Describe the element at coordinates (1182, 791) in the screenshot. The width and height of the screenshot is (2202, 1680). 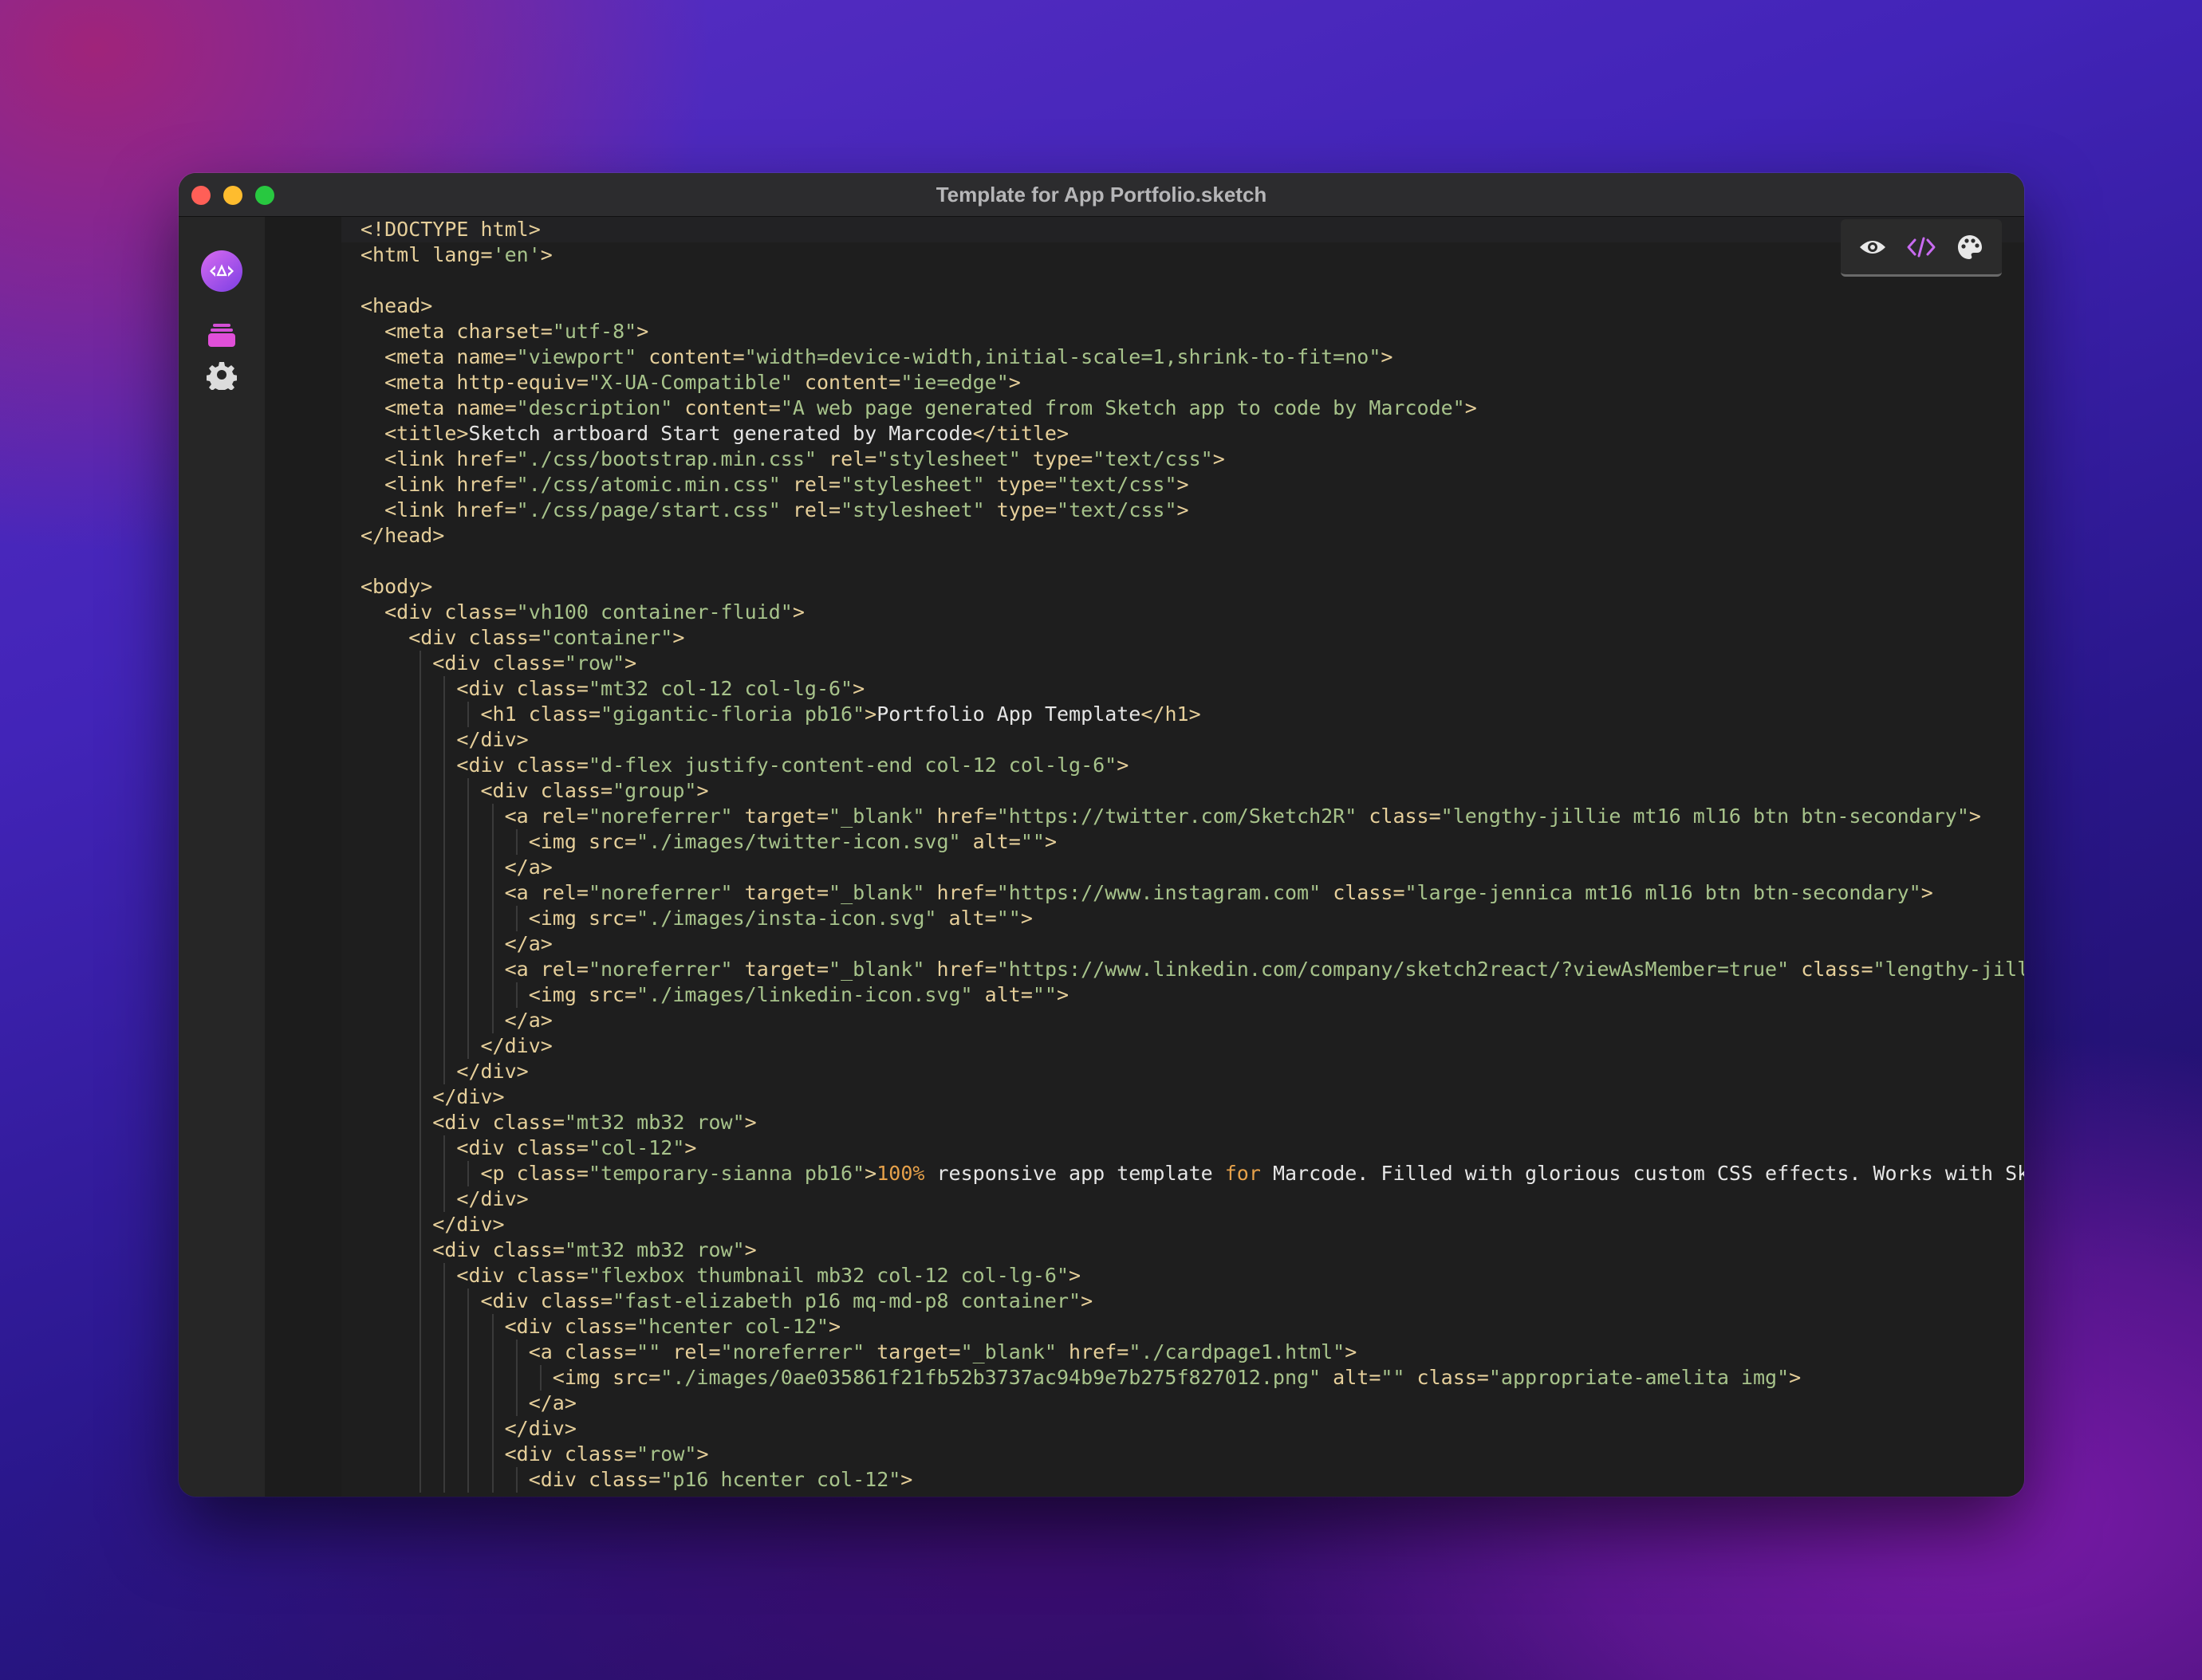
I see `code-line: 23<div class="group">` at that location.